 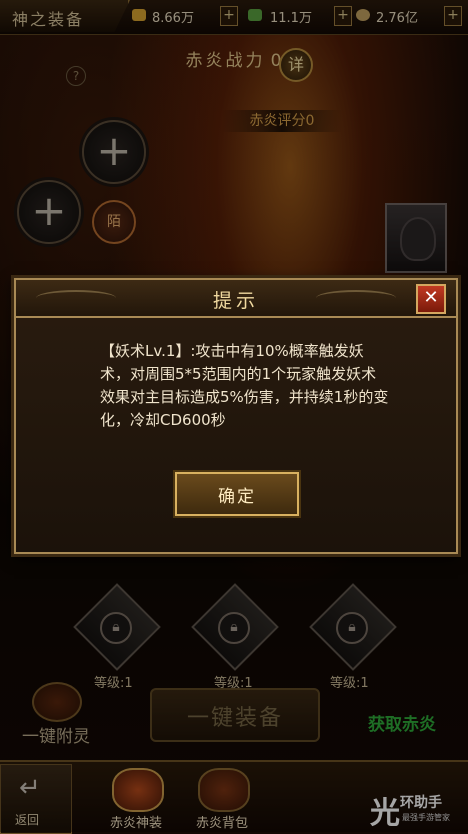 What do you see at coordinates (237, 497) in the screenshot?
I see `confirm-label: 确定` at bounding box center [237, 497].